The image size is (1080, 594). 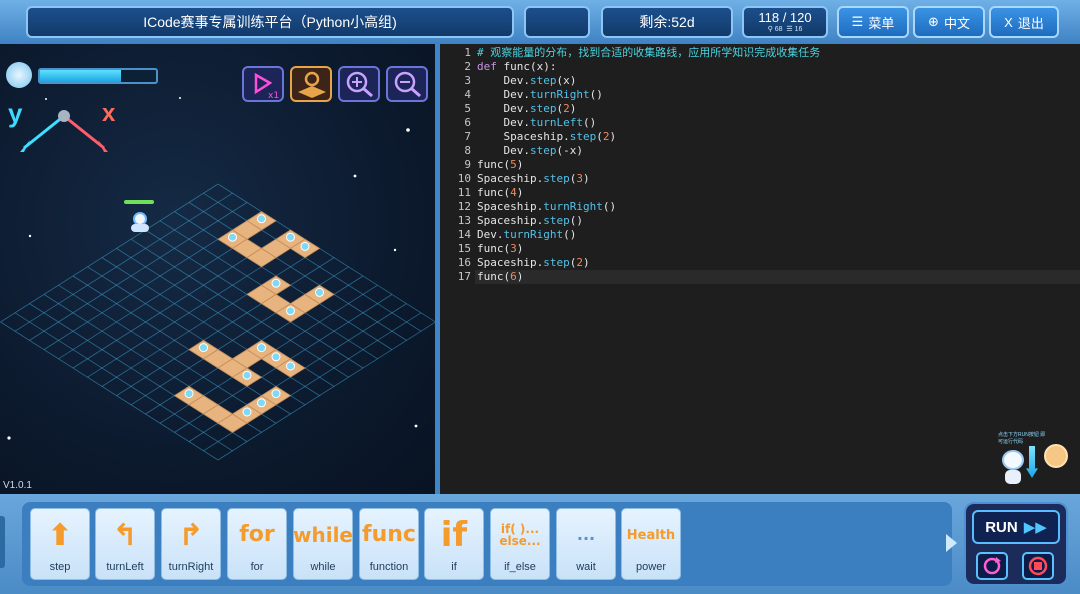 I want to click on code-line: def func(x):, so click(x=516, y=67).